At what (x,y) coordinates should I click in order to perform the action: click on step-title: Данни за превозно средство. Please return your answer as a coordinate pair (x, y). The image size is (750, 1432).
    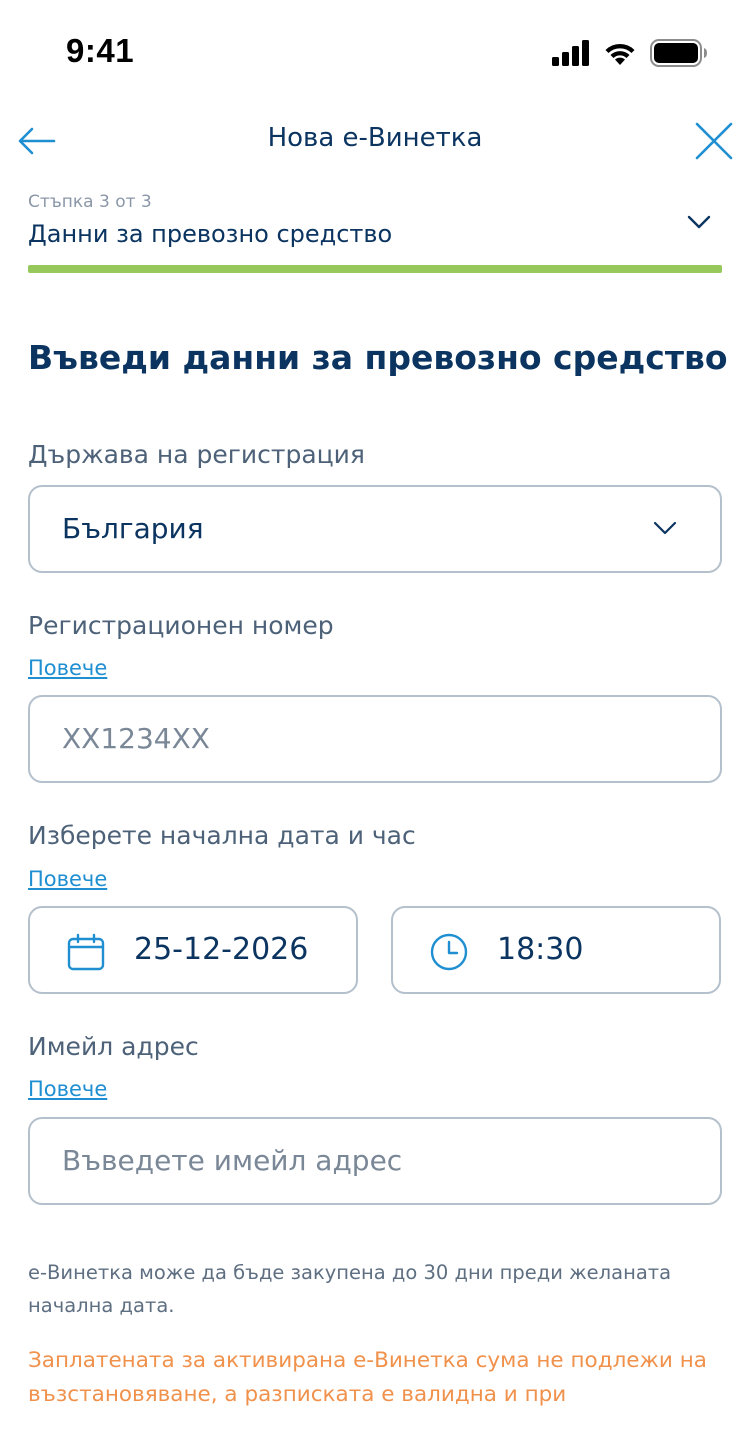
    Looking at the image, I should click on (210, 234).